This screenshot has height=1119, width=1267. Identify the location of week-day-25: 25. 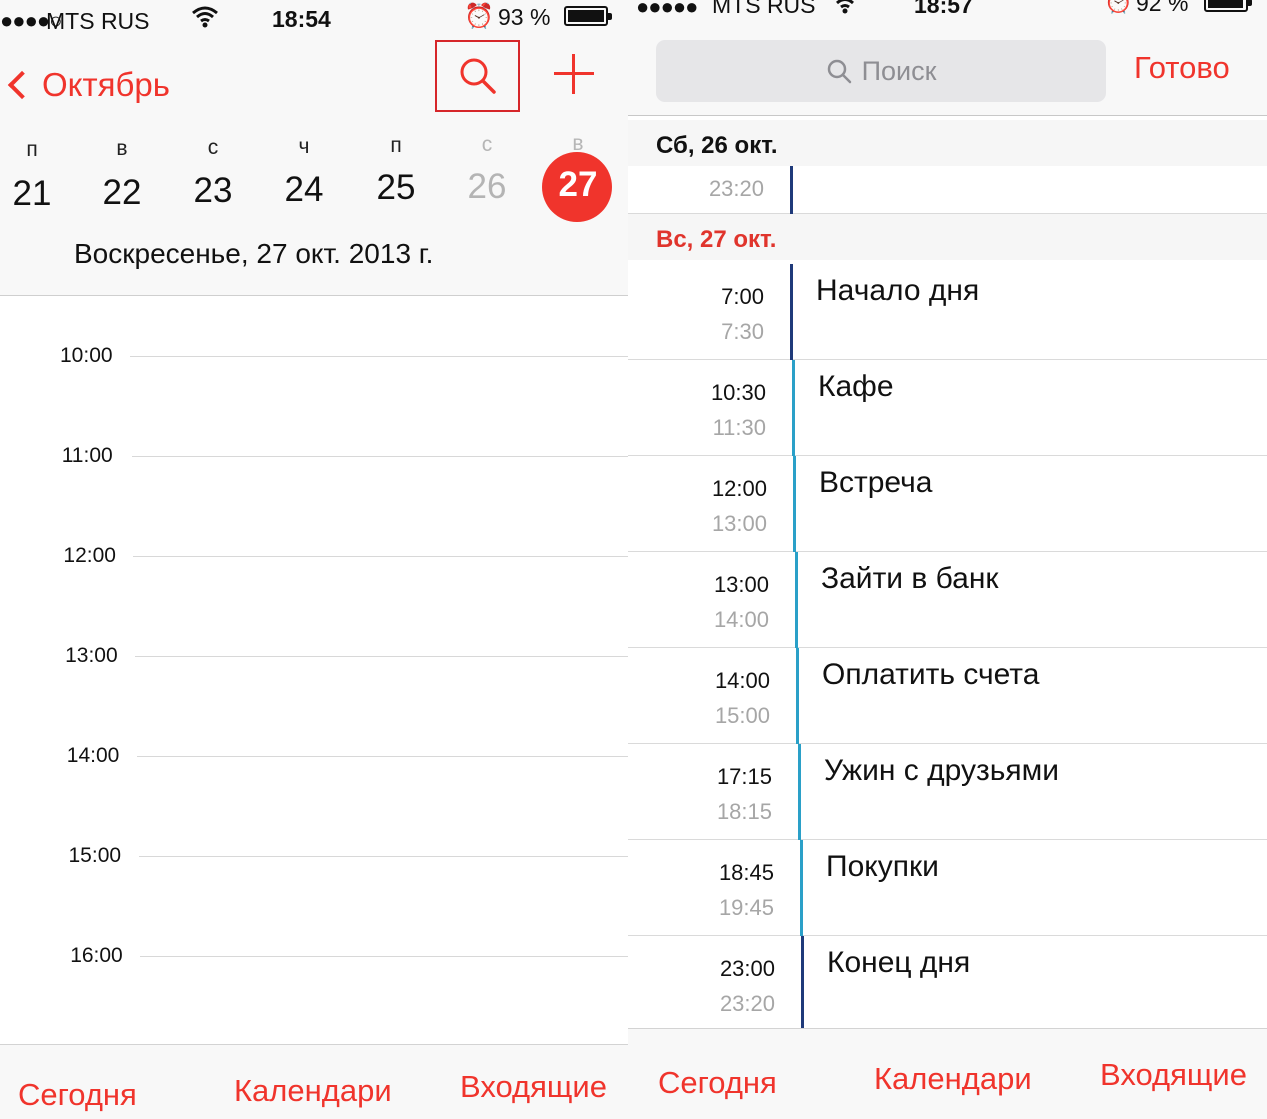
(396, 188).